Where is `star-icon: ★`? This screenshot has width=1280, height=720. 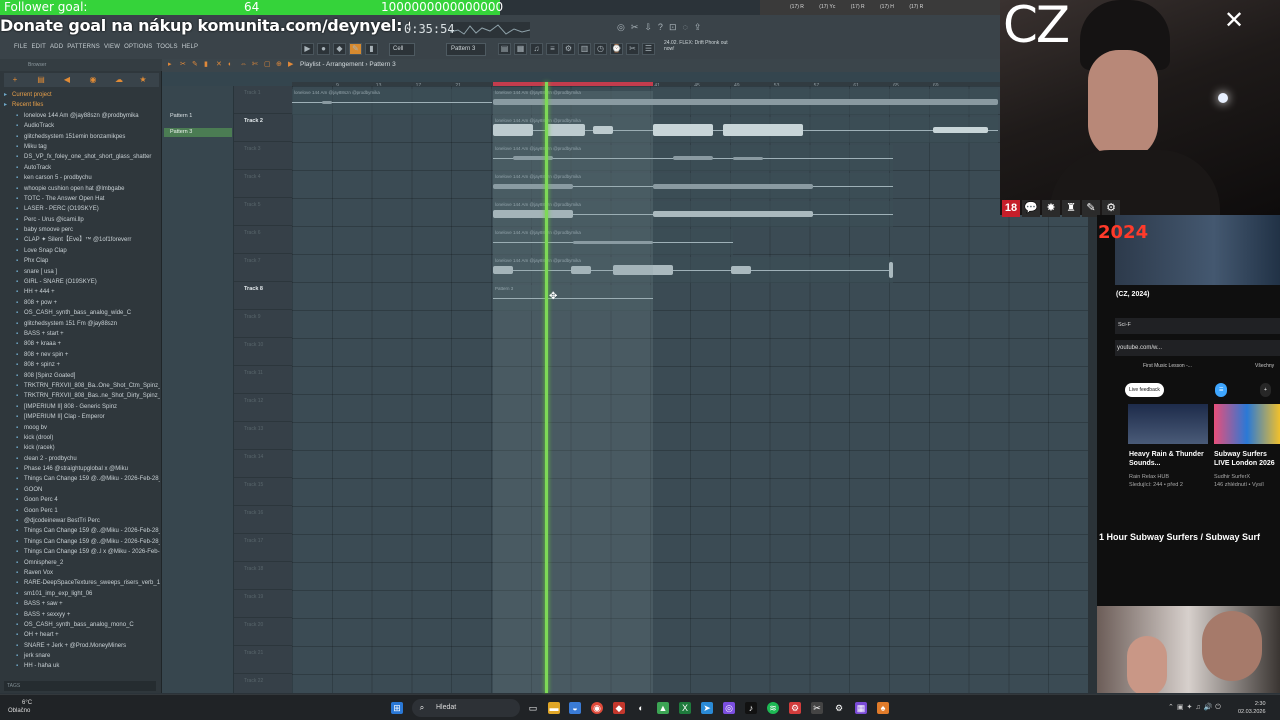
star-icon: ★ is located at coordinates (143, 80).